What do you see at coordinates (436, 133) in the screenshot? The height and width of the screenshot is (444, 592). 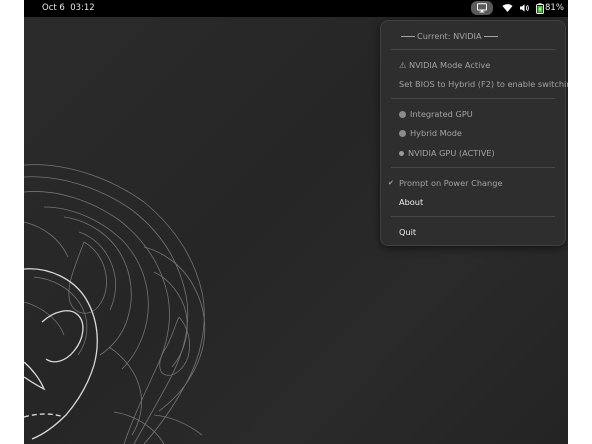 I see `mode-label: Hybrid Mode` at bounding box center [436, 133].